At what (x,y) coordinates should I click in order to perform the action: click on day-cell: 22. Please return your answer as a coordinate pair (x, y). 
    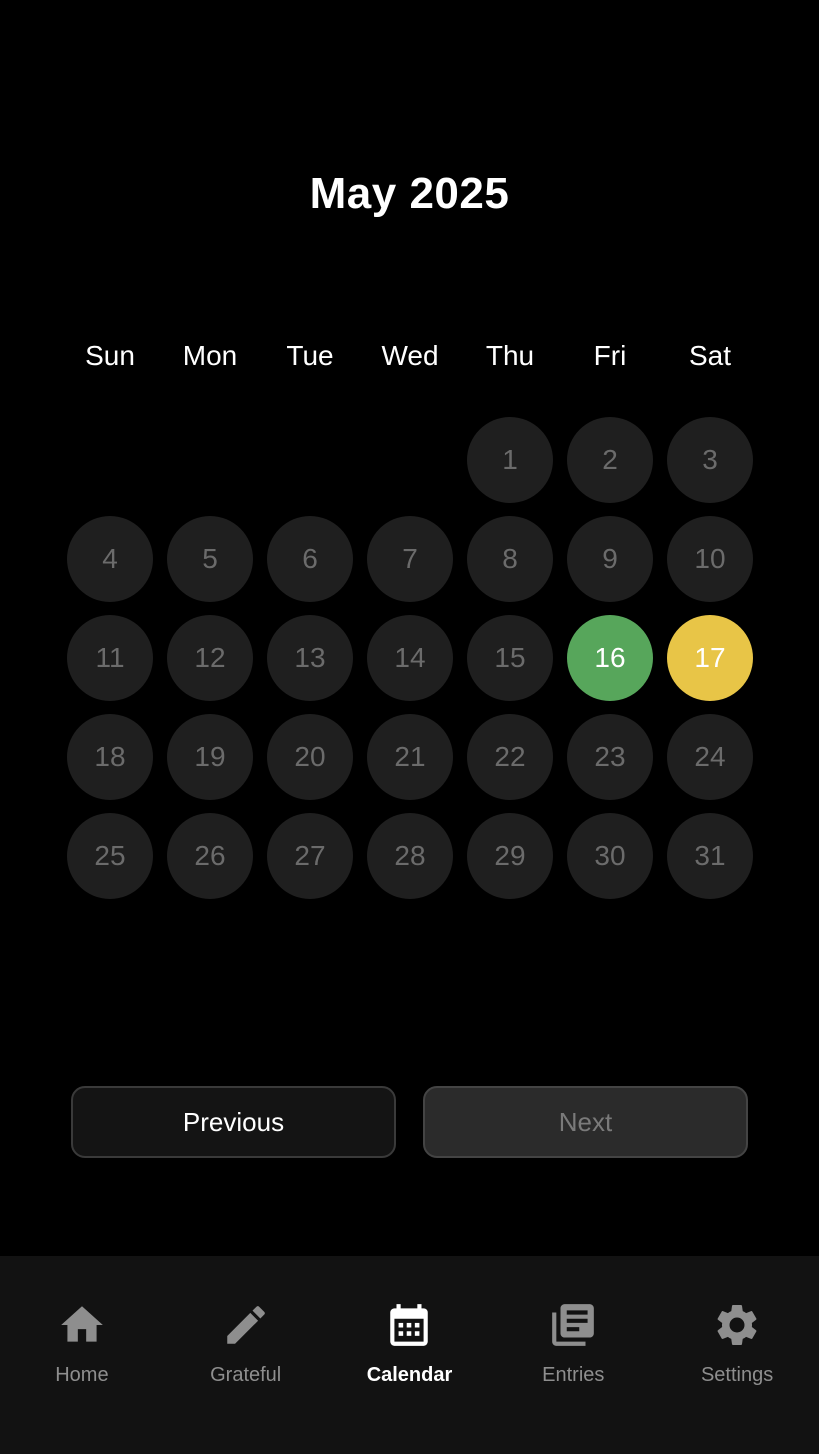
    Looking at the image, I should click on (510, 763).